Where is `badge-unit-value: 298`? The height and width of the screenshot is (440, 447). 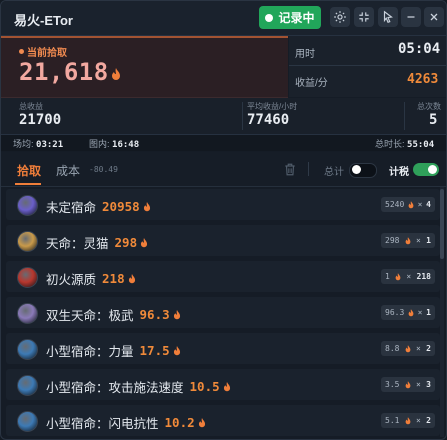 badge-unit-value: 298 is located at coordinates (392, 240).